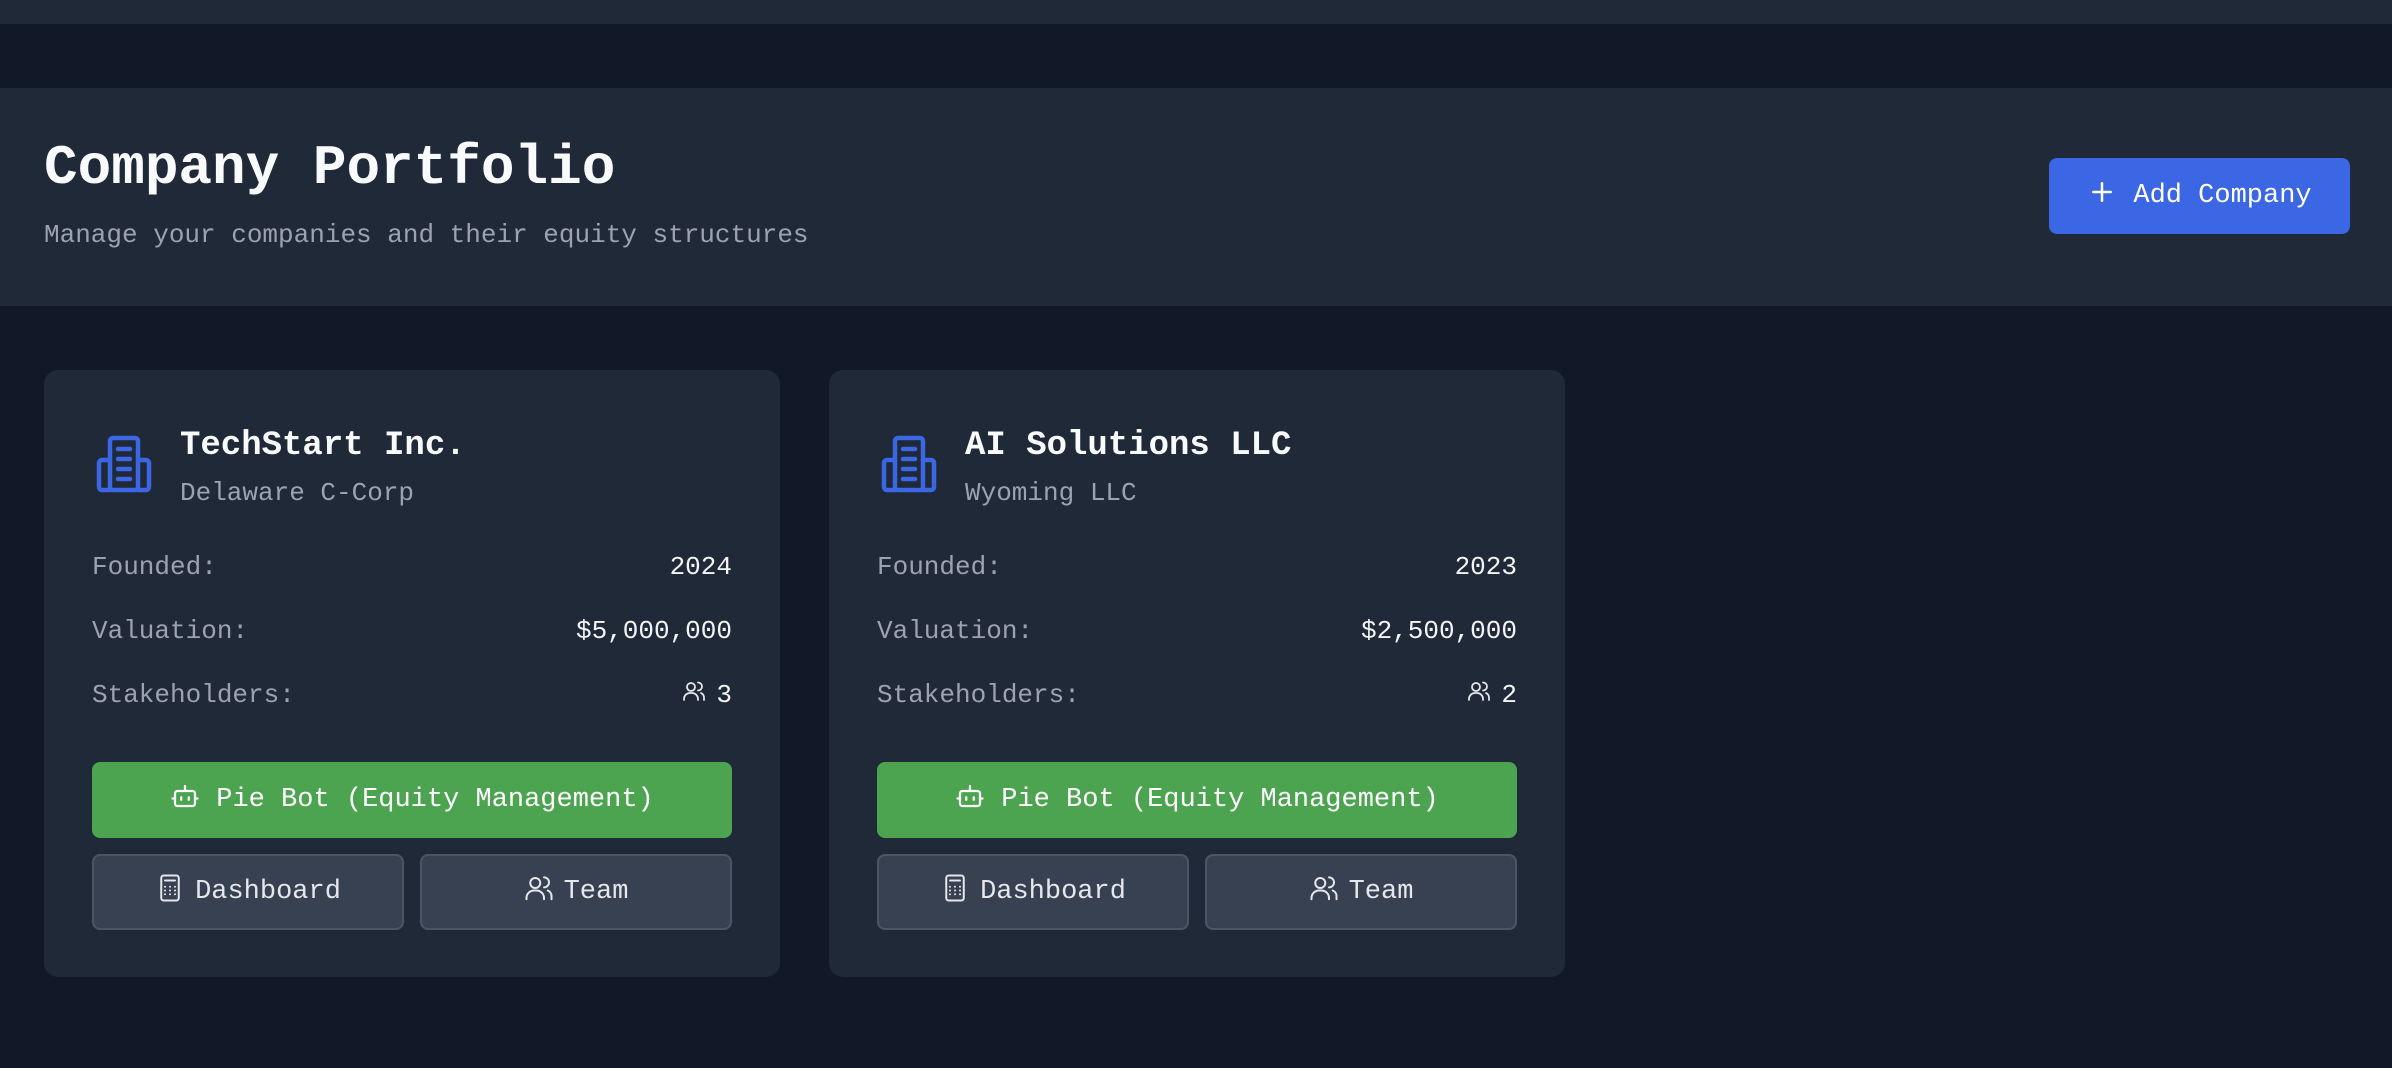 This screenshot has height=1068, width=2392. Describe the element at coordinates (412, 631) in the screenshot. I see `valuation-row: Valuation: $5,000,000` at that location.